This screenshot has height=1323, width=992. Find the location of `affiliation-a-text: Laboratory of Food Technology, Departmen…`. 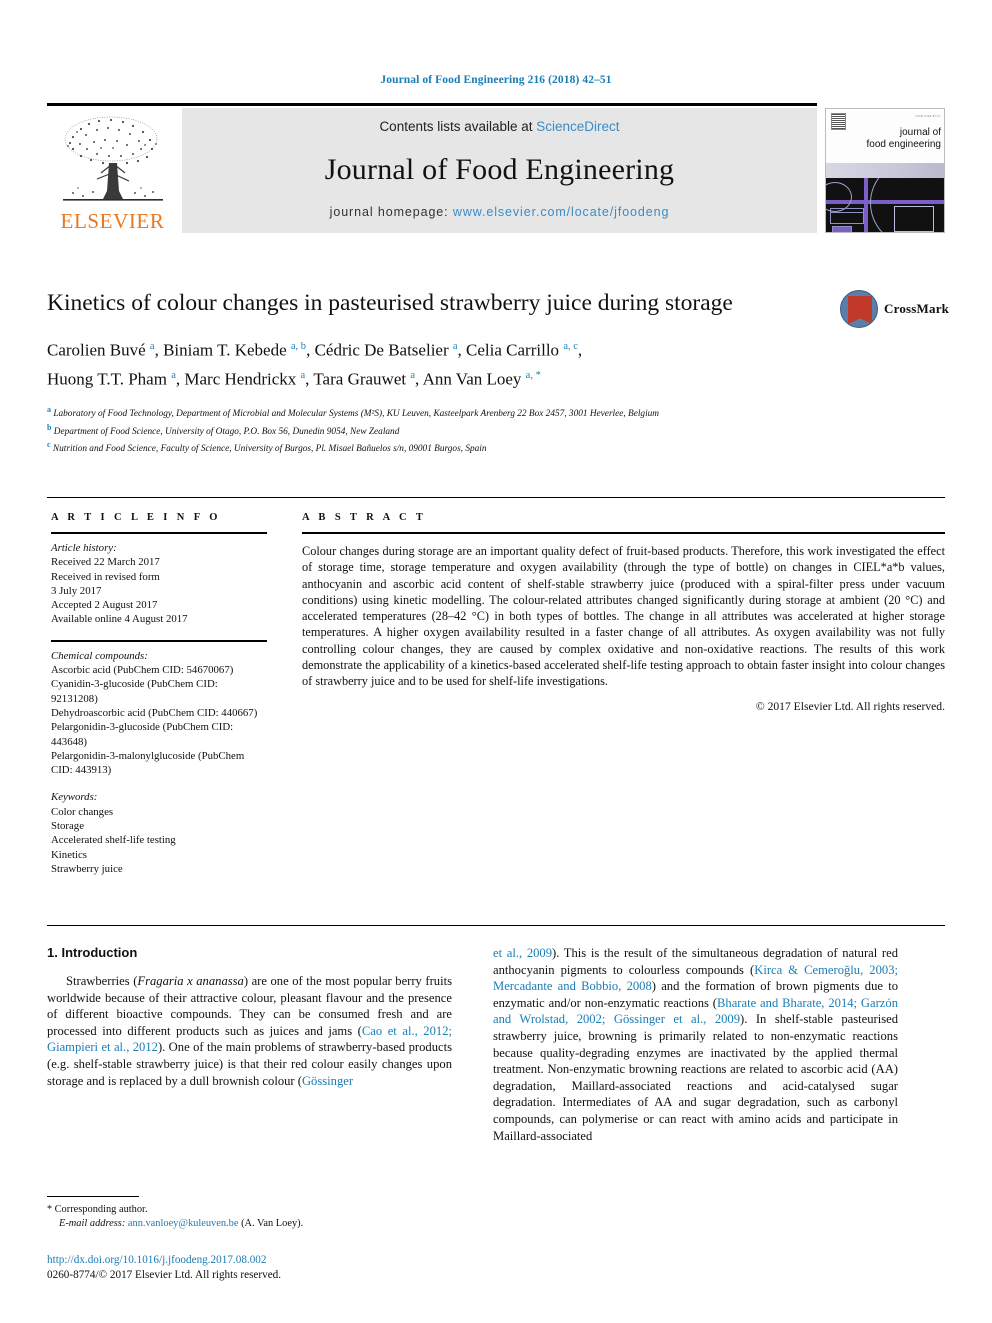

affiliation-a-text: Laboratory of Food Technology, Departmen… is located at coordinates (356, 414).